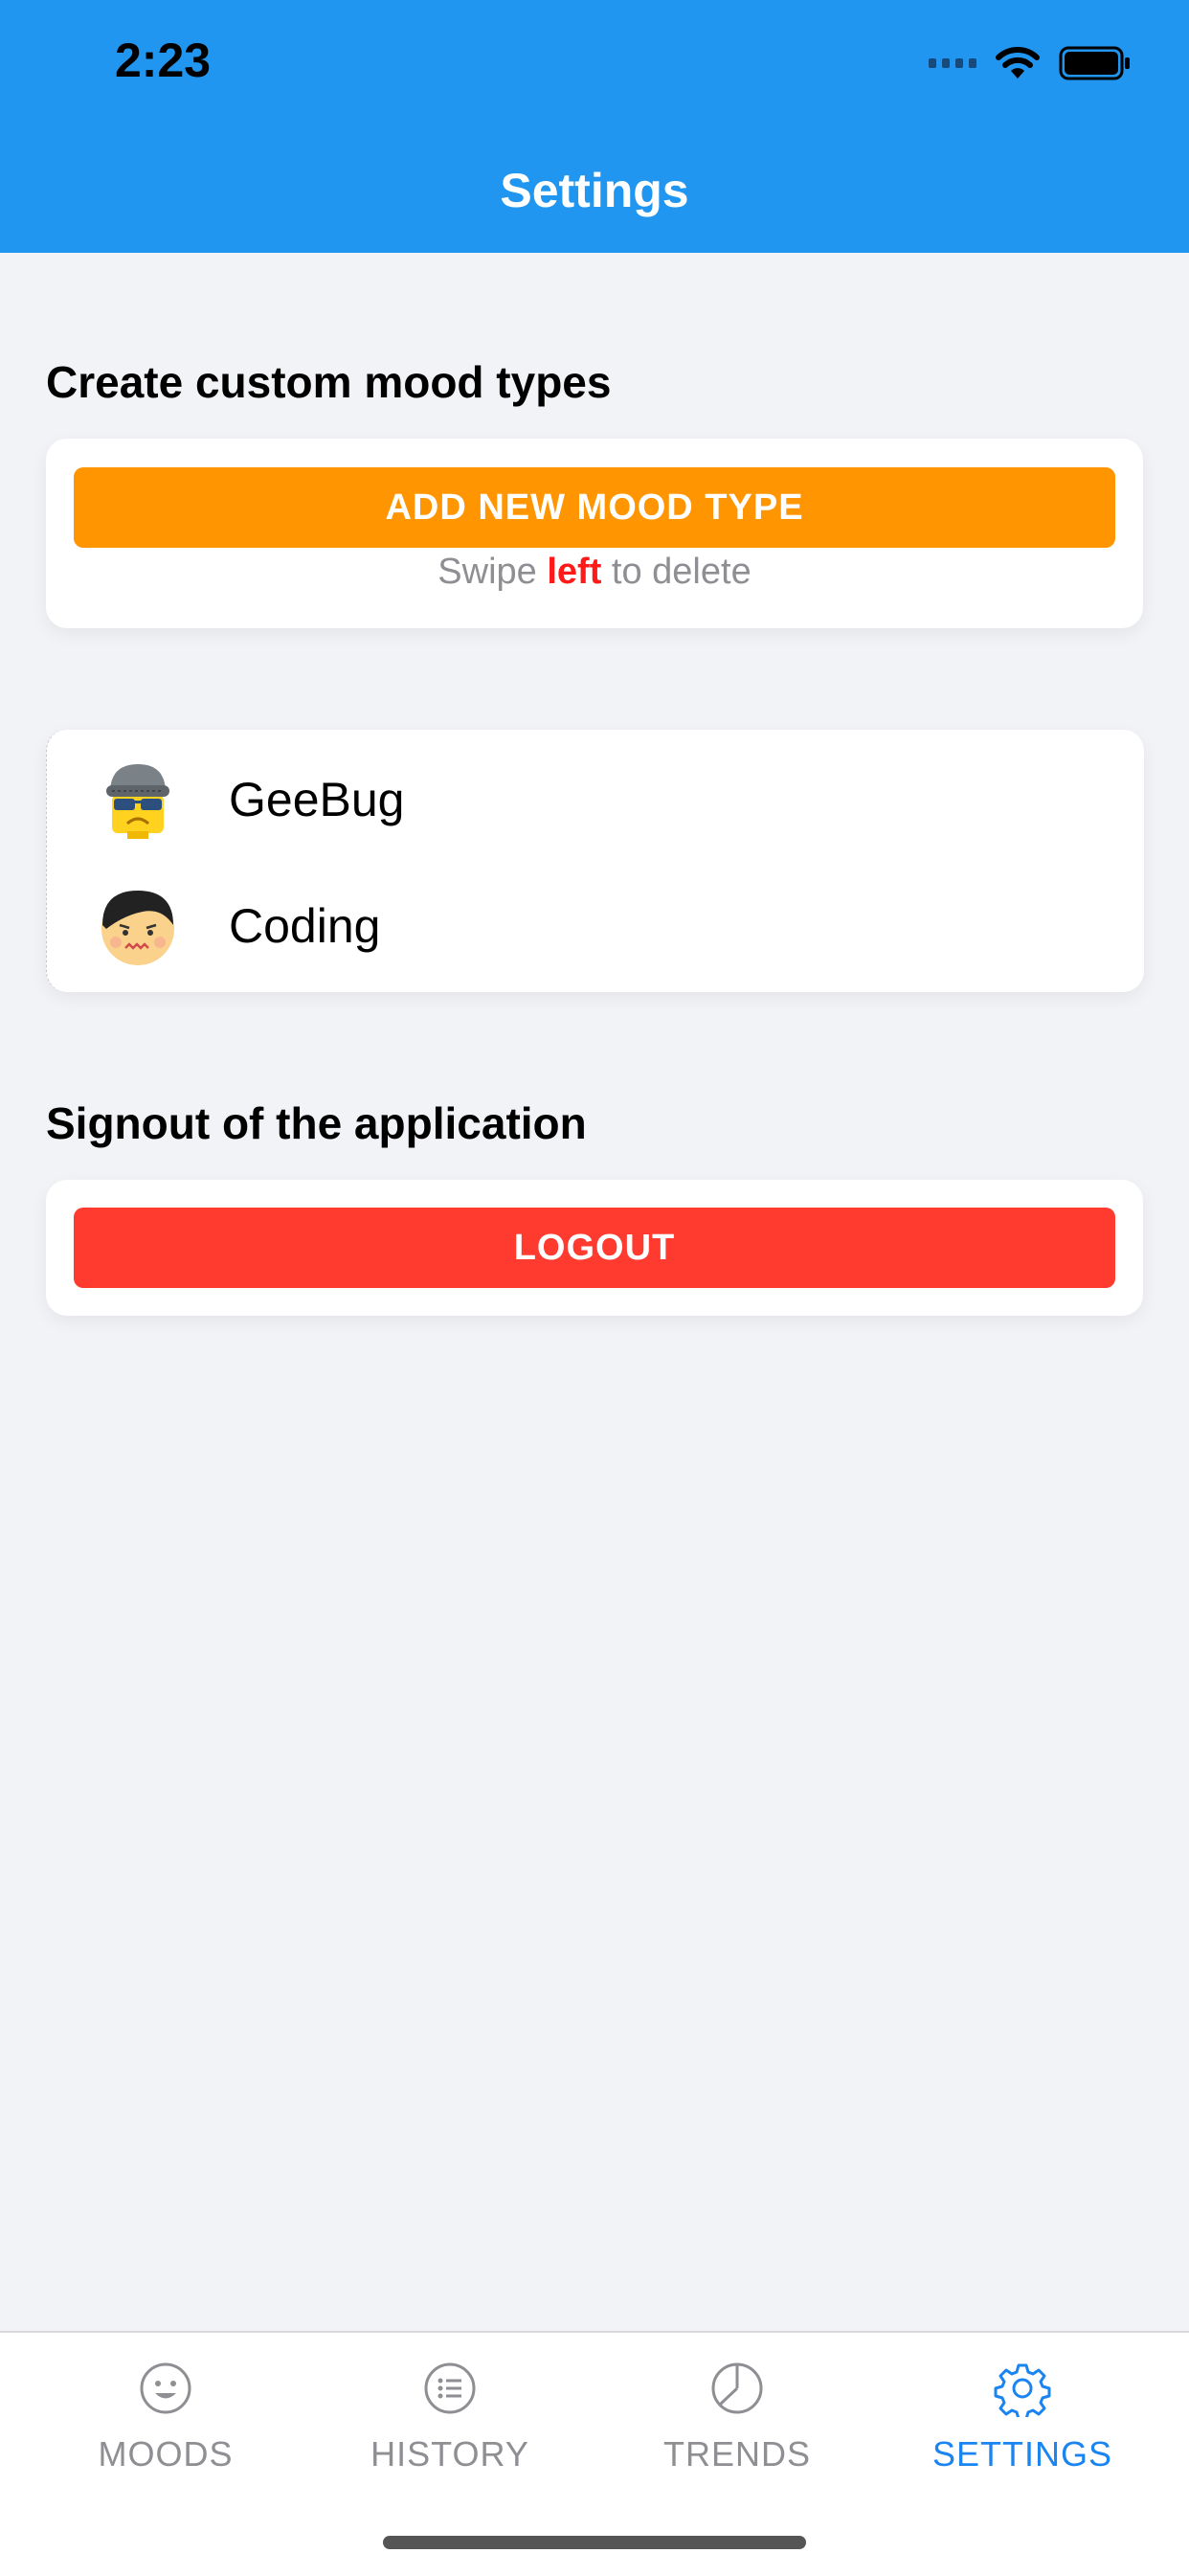  I want to click on mood-type-item: Coding, so click(595, 926).